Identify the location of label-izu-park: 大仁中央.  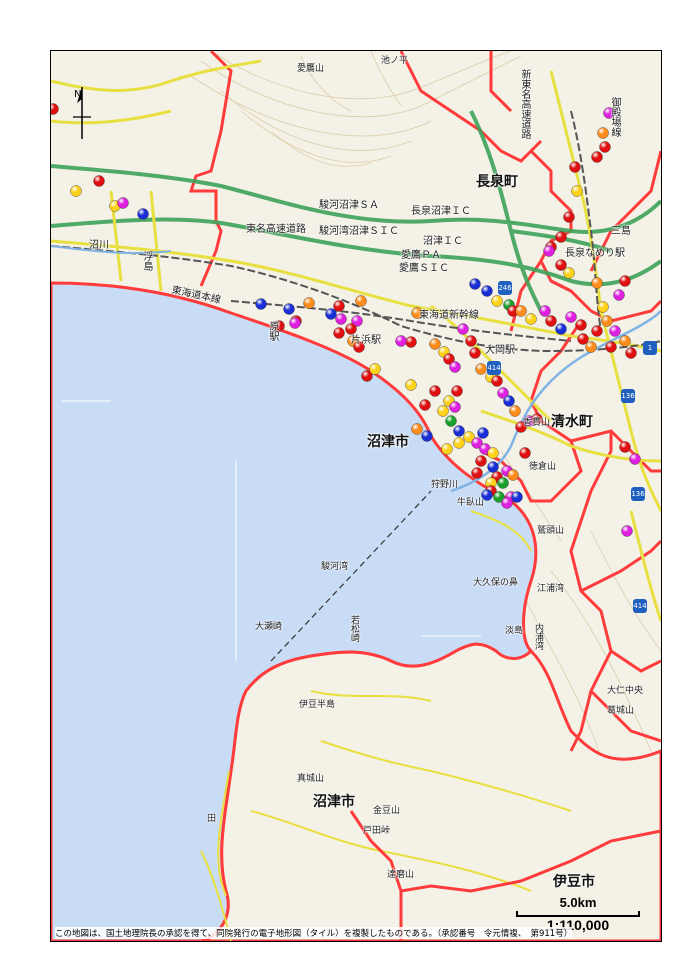
(625, 691).